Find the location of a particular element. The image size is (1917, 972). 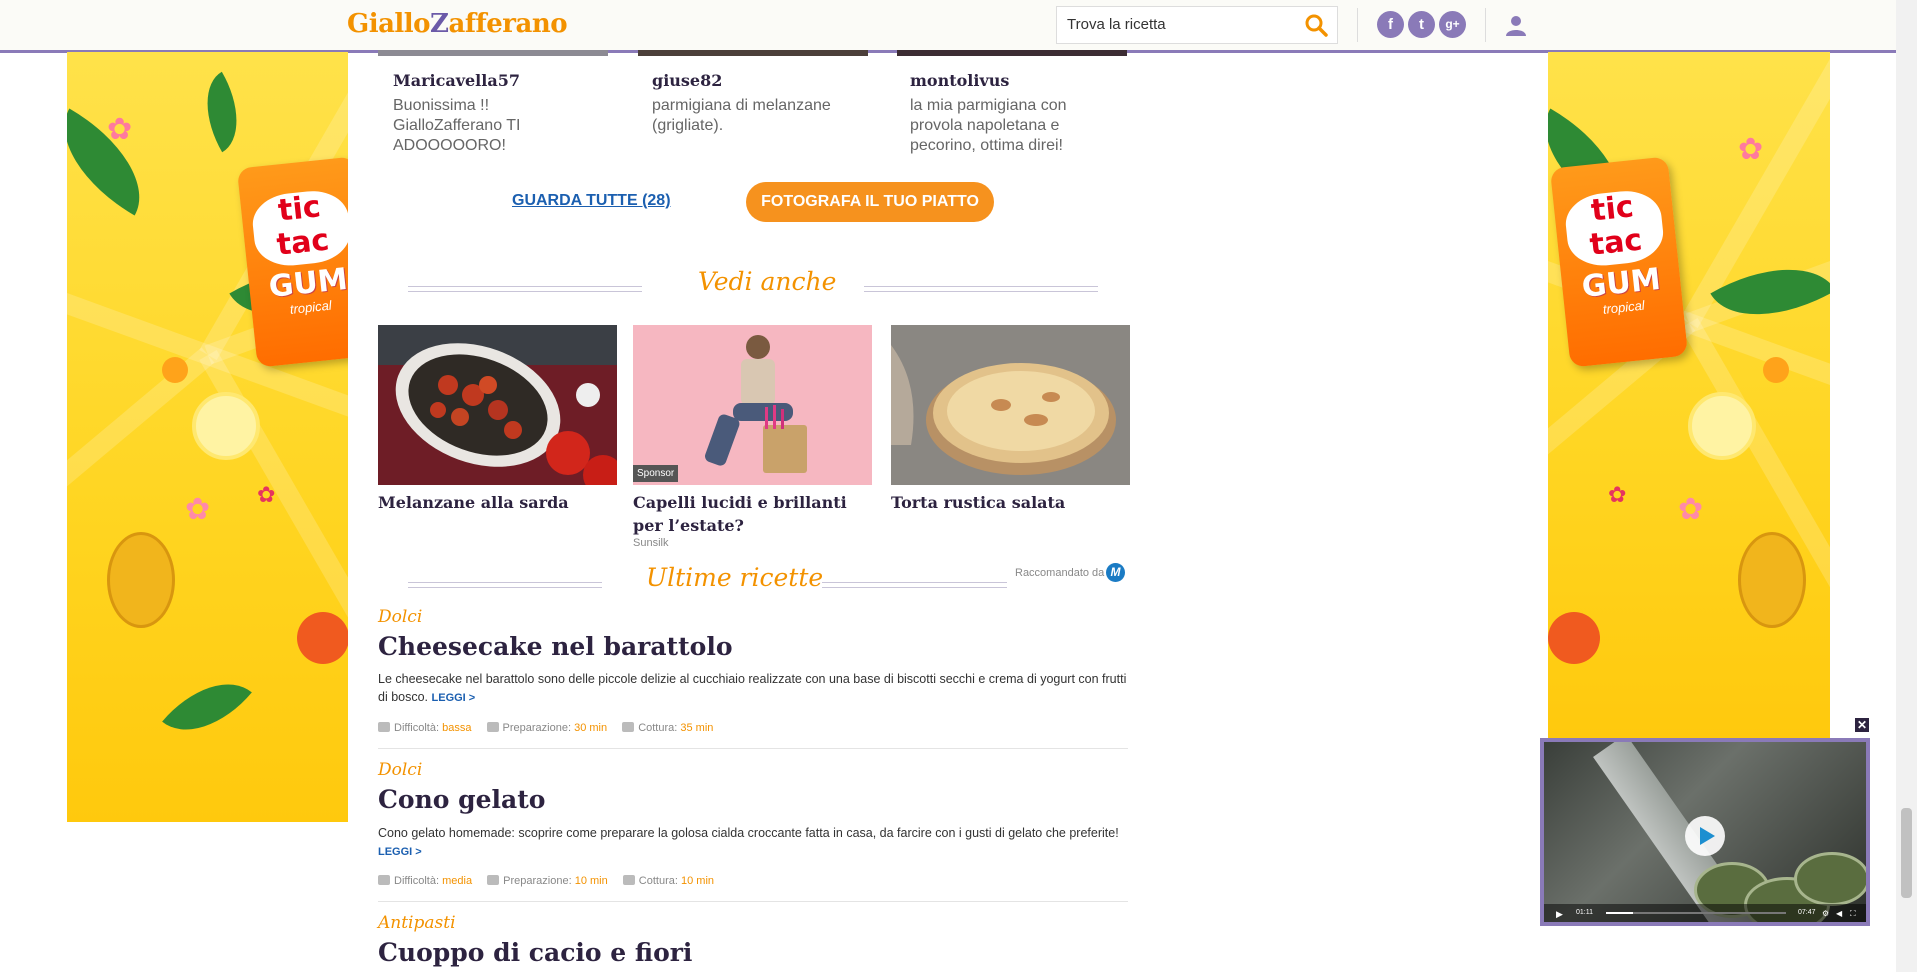

recipe-title: Cheesecake nel barattolo is located at coordinates (555, 646).